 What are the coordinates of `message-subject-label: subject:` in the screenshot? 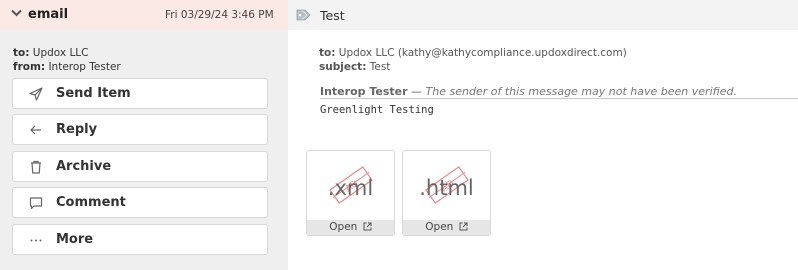 It's located at (343, 67).